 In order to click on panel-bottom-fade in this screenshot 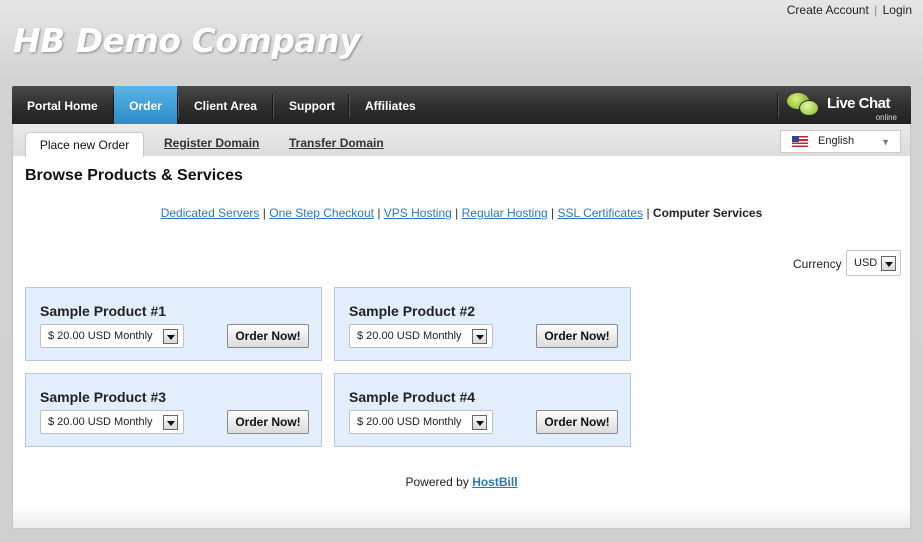, I will do `click(461, 517)`.